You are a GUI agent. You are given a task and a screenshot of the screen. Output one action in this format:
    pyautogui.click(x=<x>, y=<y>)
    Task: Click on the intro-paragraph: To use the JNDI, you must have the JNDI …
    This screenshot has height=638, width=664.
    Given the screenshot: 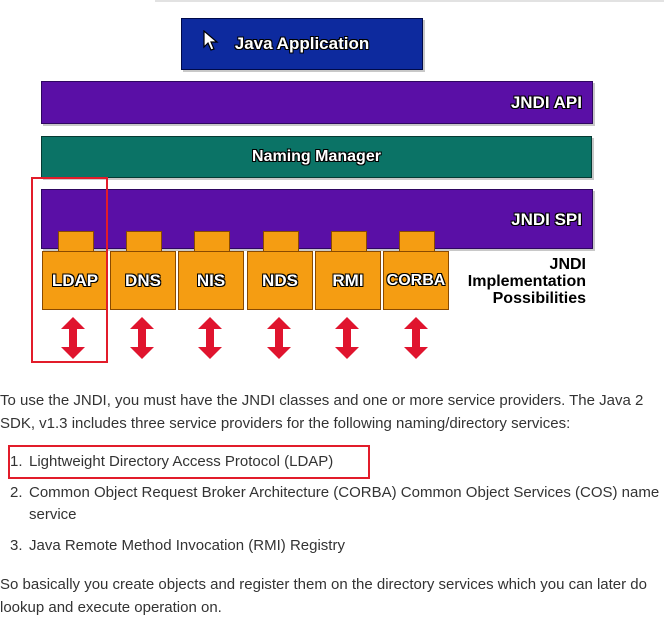 What is the action you would take?
    pyautogui.click(x=322, y=412)
    